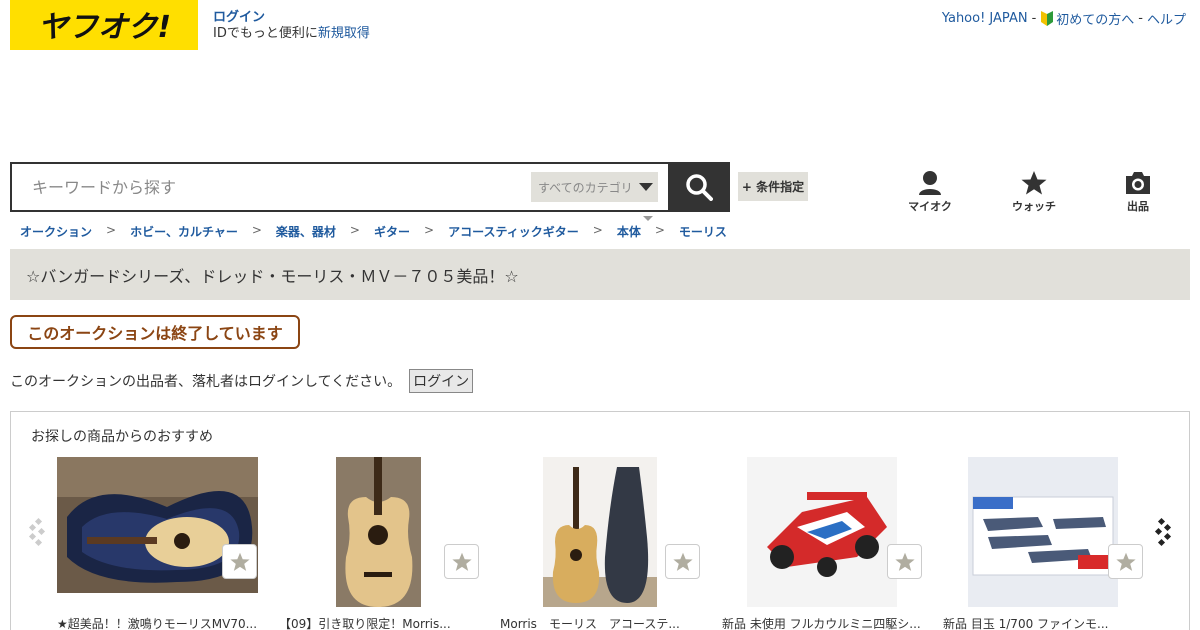 This screenshot has height=630, width=1200. I want to click on signup-link: 新規取得, so click(344, 33).